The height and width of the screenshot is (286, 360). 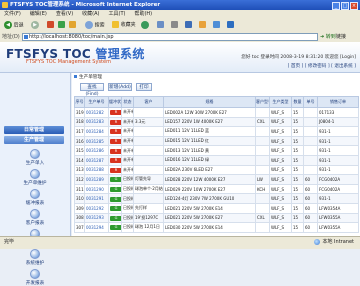 What do you see at coordinates (117, 14) in the screenshot?
I see `menu-tools: 工具(T)` at bounding box center [117, 14].